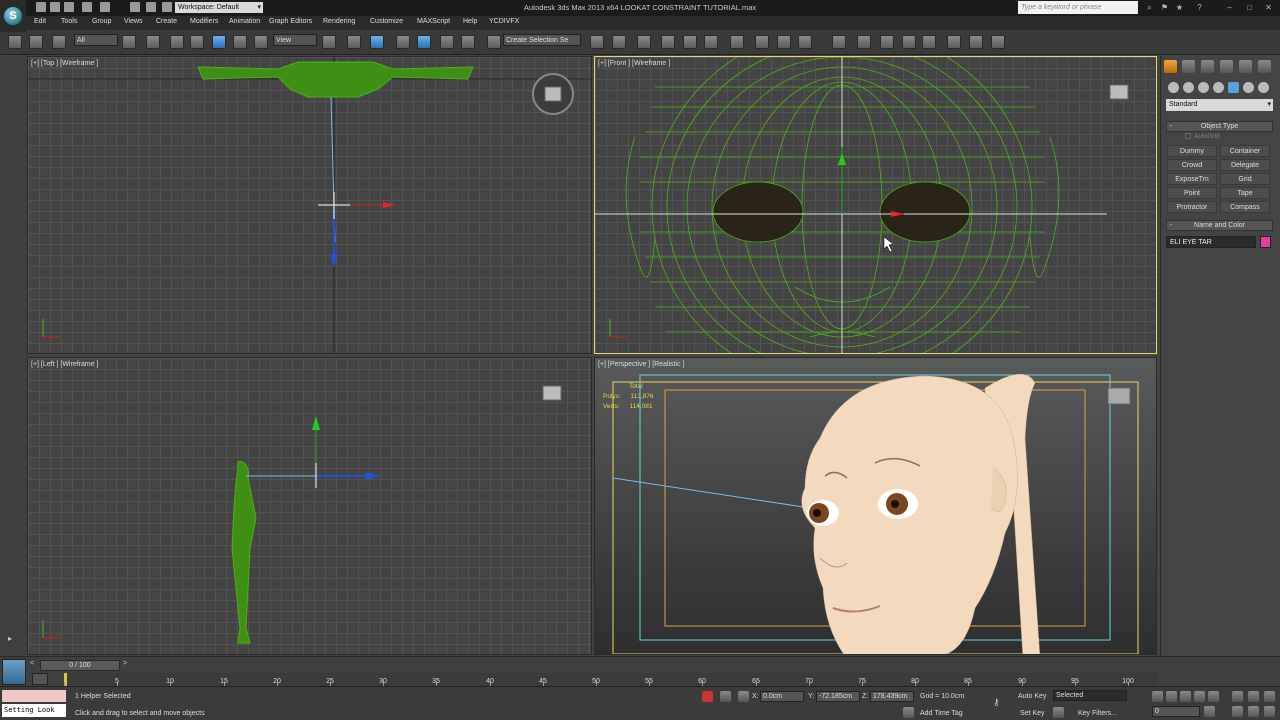 The image size is (1280, 720). Describe the element at coordinates (762, 42) in the screenshot. I see `material-editor-icon` at that location.